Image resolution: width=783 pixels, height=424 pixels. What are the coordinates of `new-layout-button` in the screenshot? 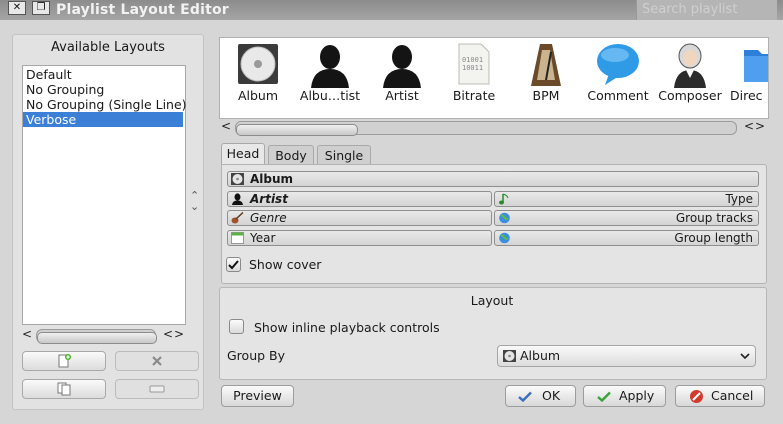 It's located at (64, 361).